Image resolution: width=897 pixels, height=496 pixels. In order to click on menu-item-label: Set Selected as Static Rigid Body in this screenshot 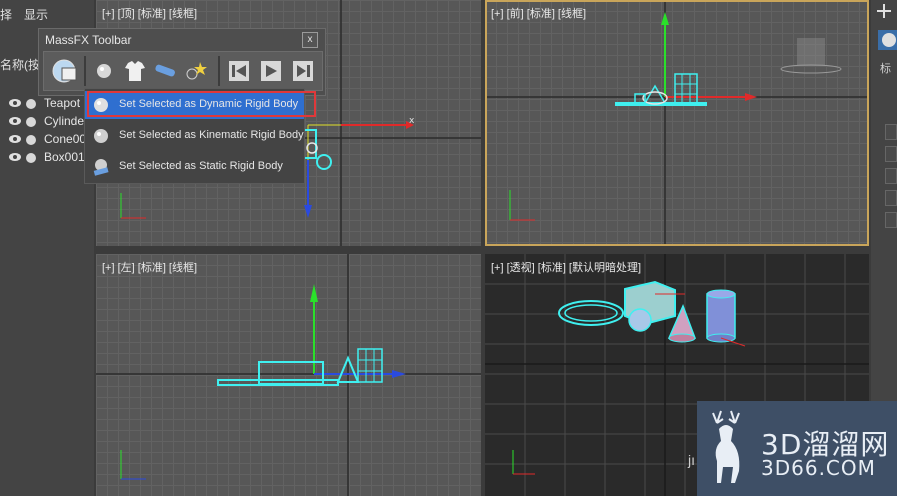, I will do `click(201, 166)`.